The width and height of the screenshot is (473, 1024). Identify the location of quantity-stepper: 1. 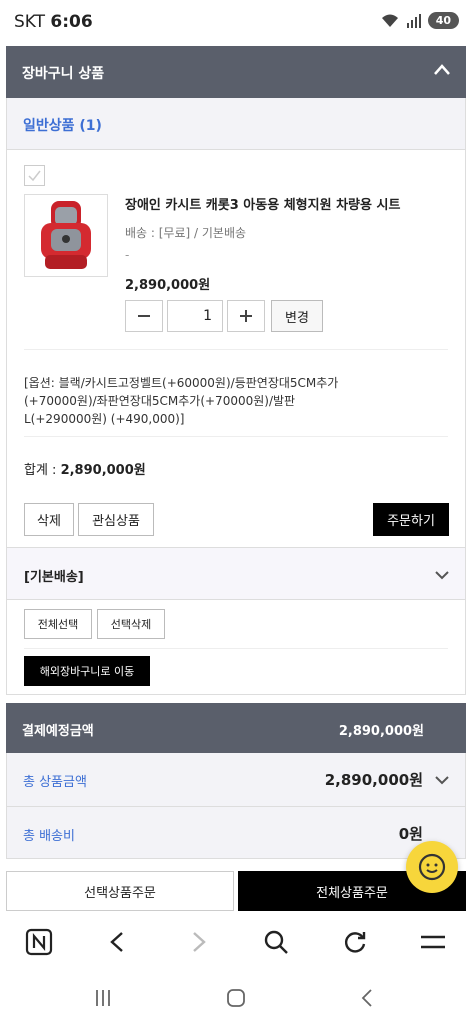
(195, 316).